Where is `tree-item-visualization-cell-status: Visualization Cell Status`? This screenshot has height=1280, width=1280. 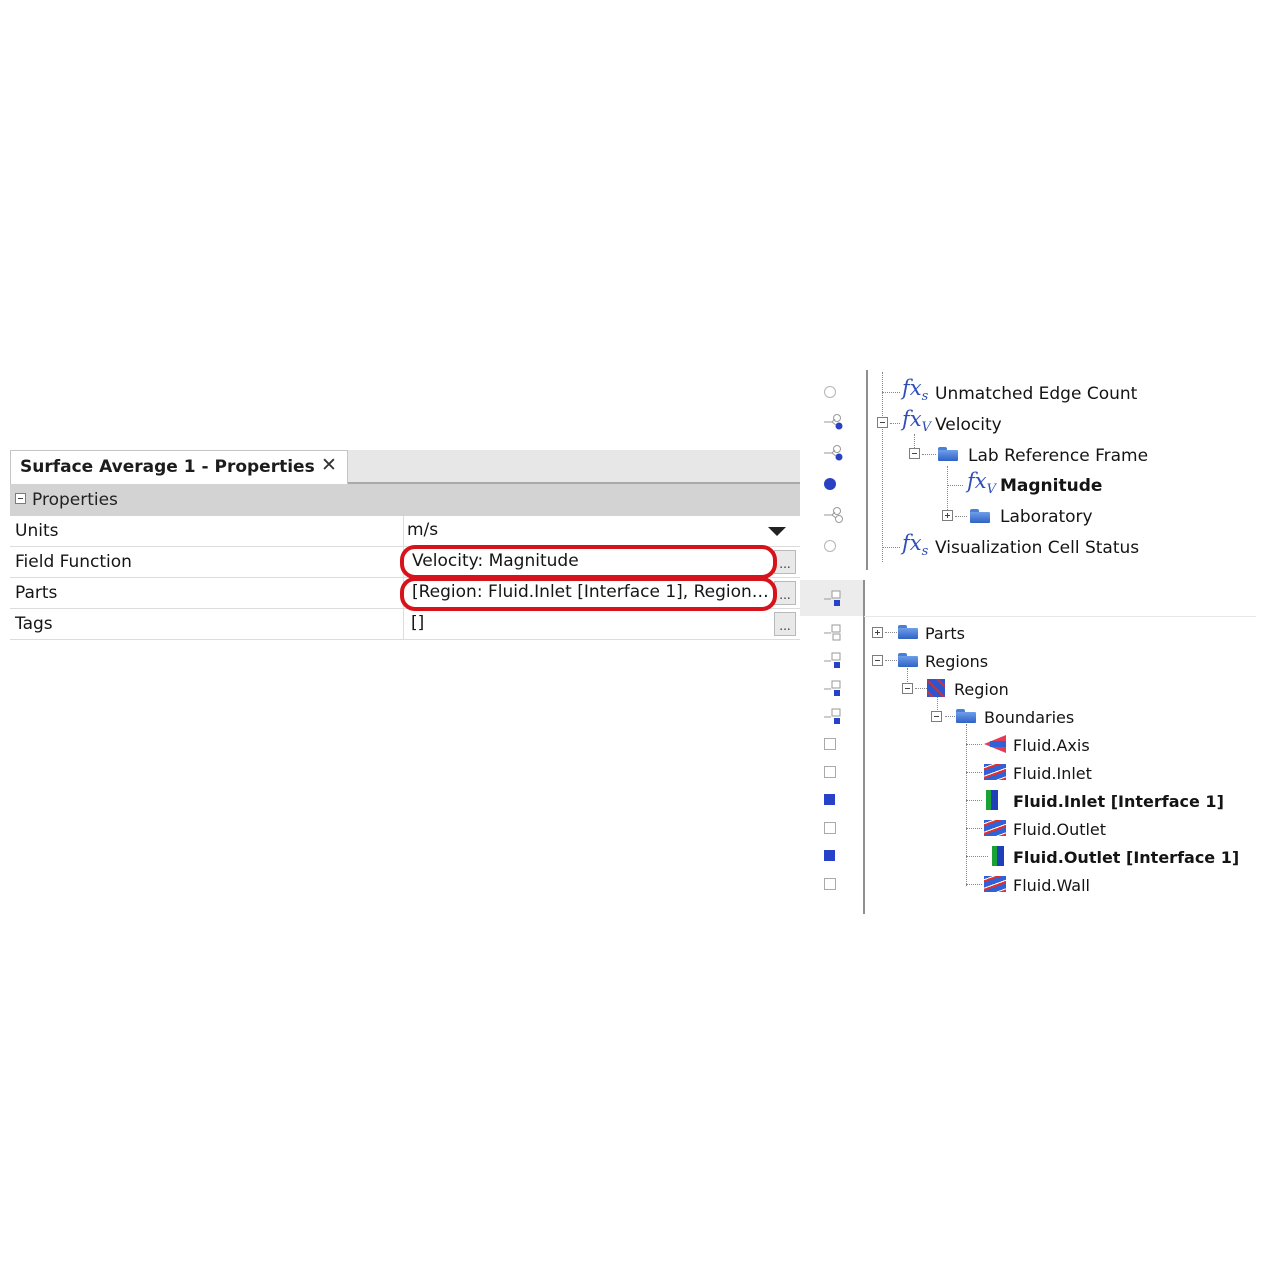
tree-item-visualization-cell-status: Visualization Cell Status is located at coordinates (1037, 548).